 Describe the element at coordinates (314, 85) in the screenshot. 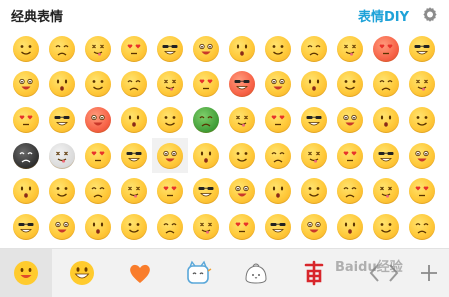

I see `emoji-sleepy` at that location.